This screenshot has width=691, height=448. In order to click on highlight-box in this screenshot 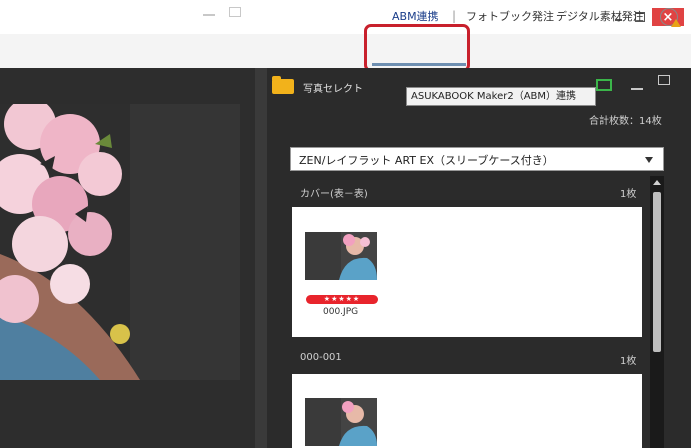, I will do `click(417, 48)`.